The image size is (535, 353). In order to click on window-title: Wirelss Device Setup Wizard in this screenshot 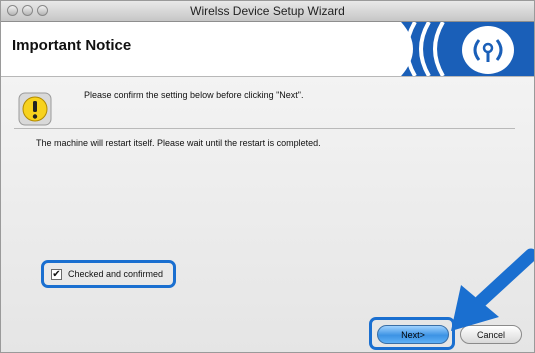, I will do `click(267, 11)`.